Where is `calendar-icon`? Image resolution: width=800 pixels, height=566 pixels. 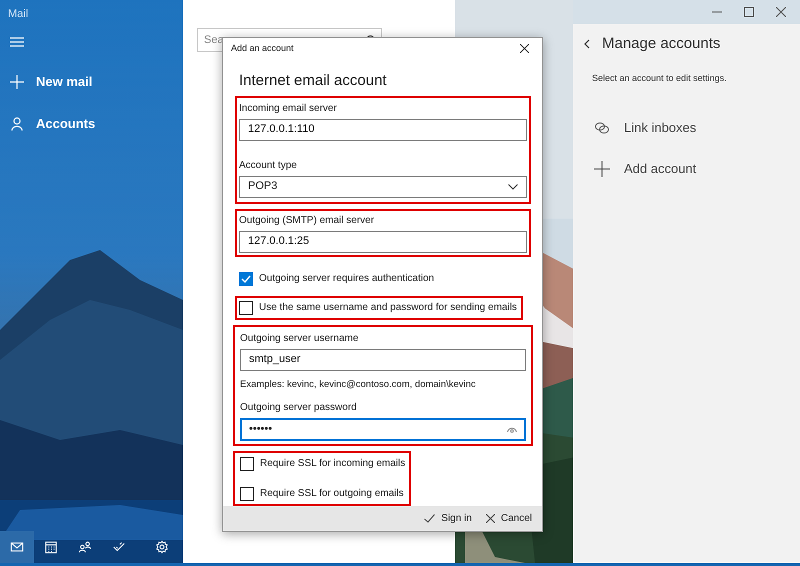
calendar-icon is located at coordinates (51, 547).